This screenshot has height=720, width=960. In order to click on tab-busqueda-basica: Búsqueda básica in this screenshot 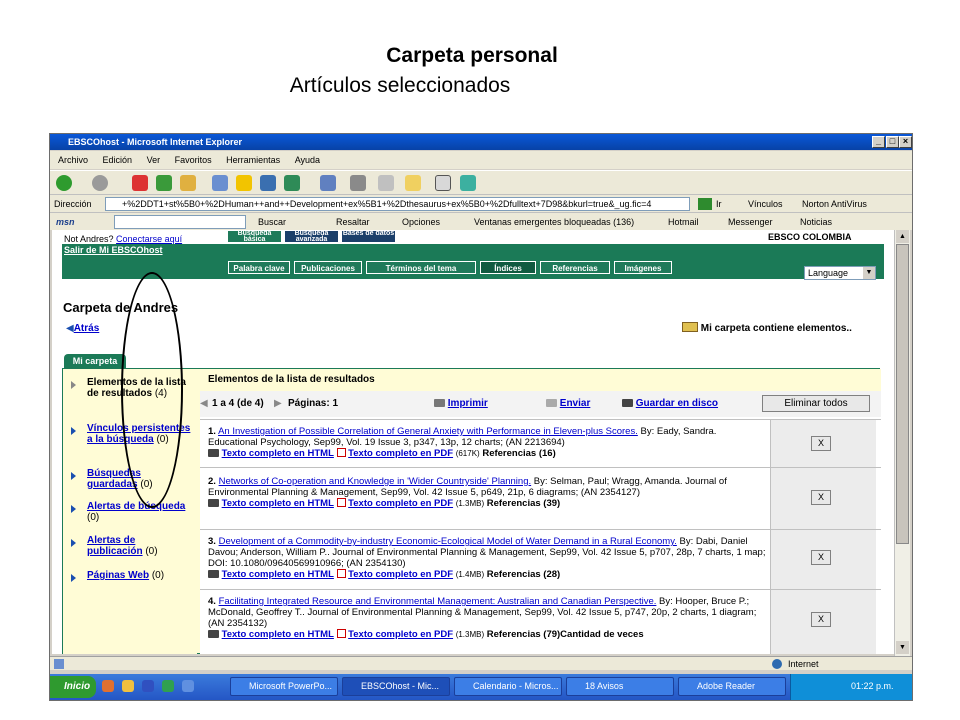, I will do `click(254, 236)`.